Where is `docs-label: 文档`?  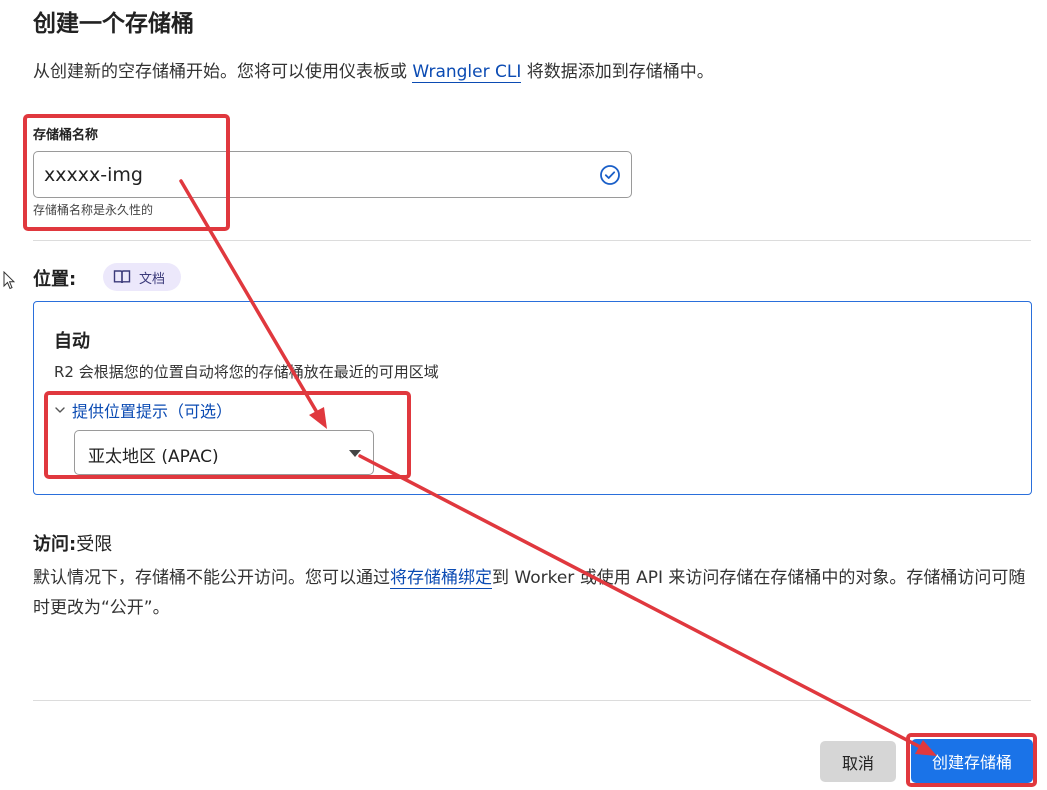
docs-label: 文档 is located at coordinates (152, 279).